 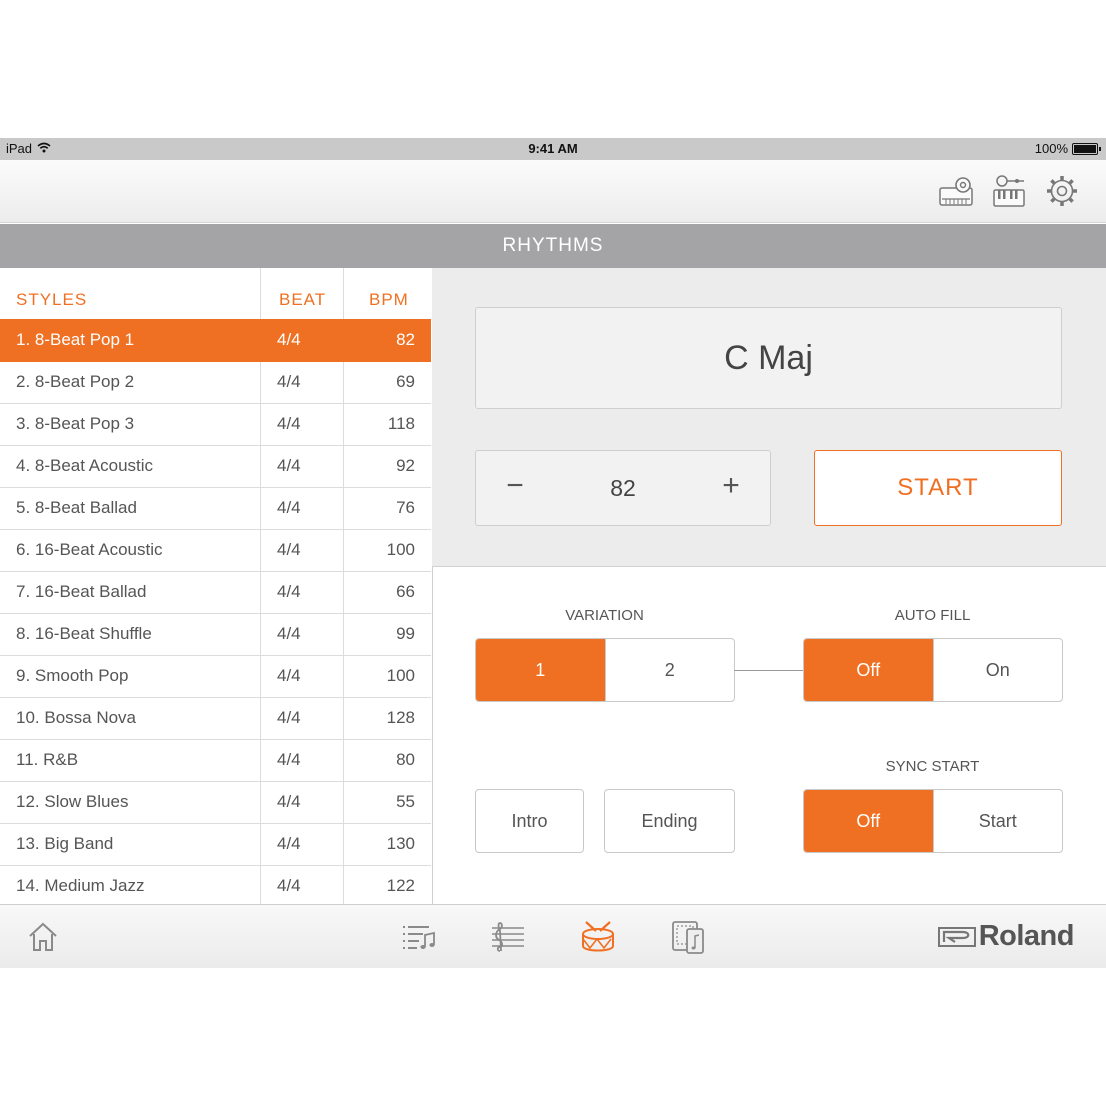 I want to click on style-name: 7. 16-Beat Ballad, so click(x=81, y=591).